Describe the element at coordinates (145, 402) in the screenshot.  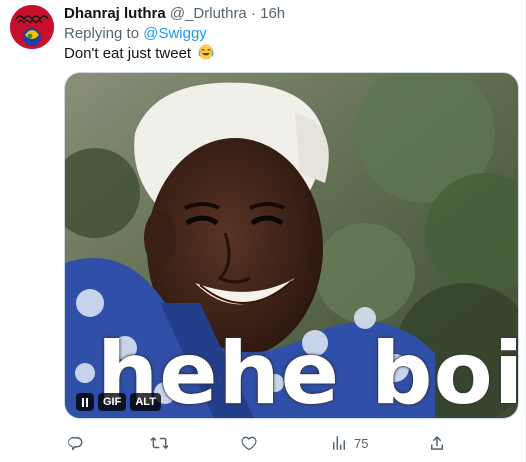
I see `alt-badge: ALT` at that location.